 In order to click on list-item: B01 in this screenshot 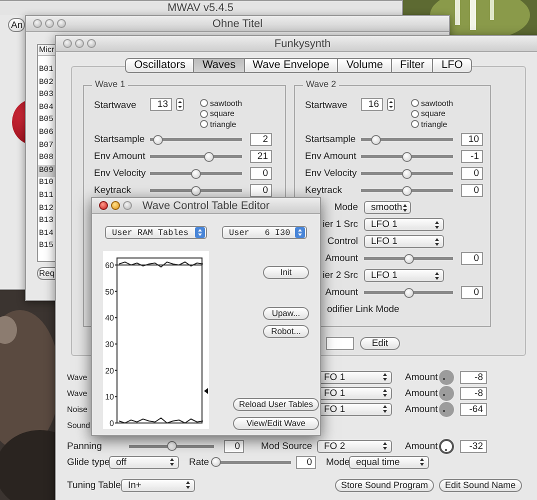, I will do `click(46, 70)`.